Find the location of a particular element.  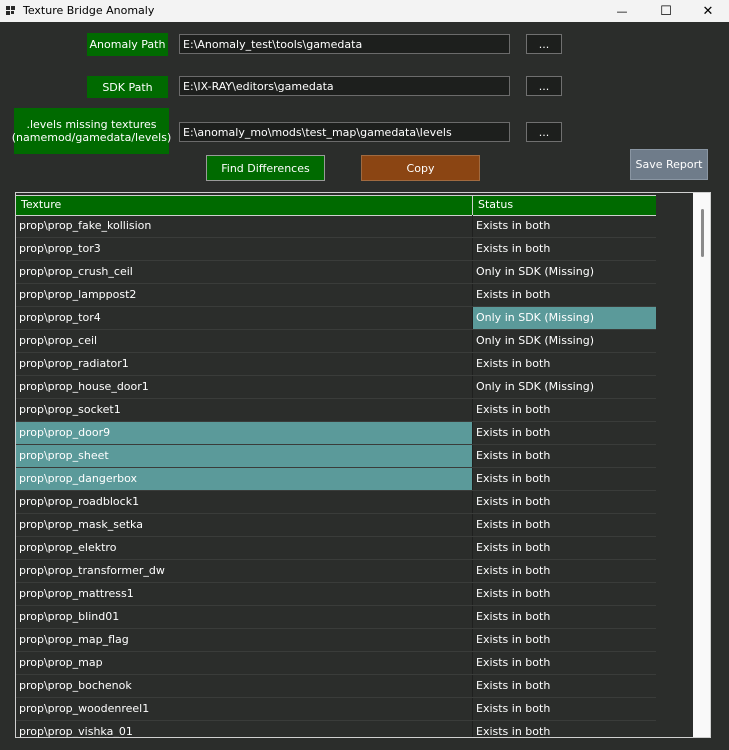

table-row: prop\prop_map Exists in both is located at coordinates (336, 663).